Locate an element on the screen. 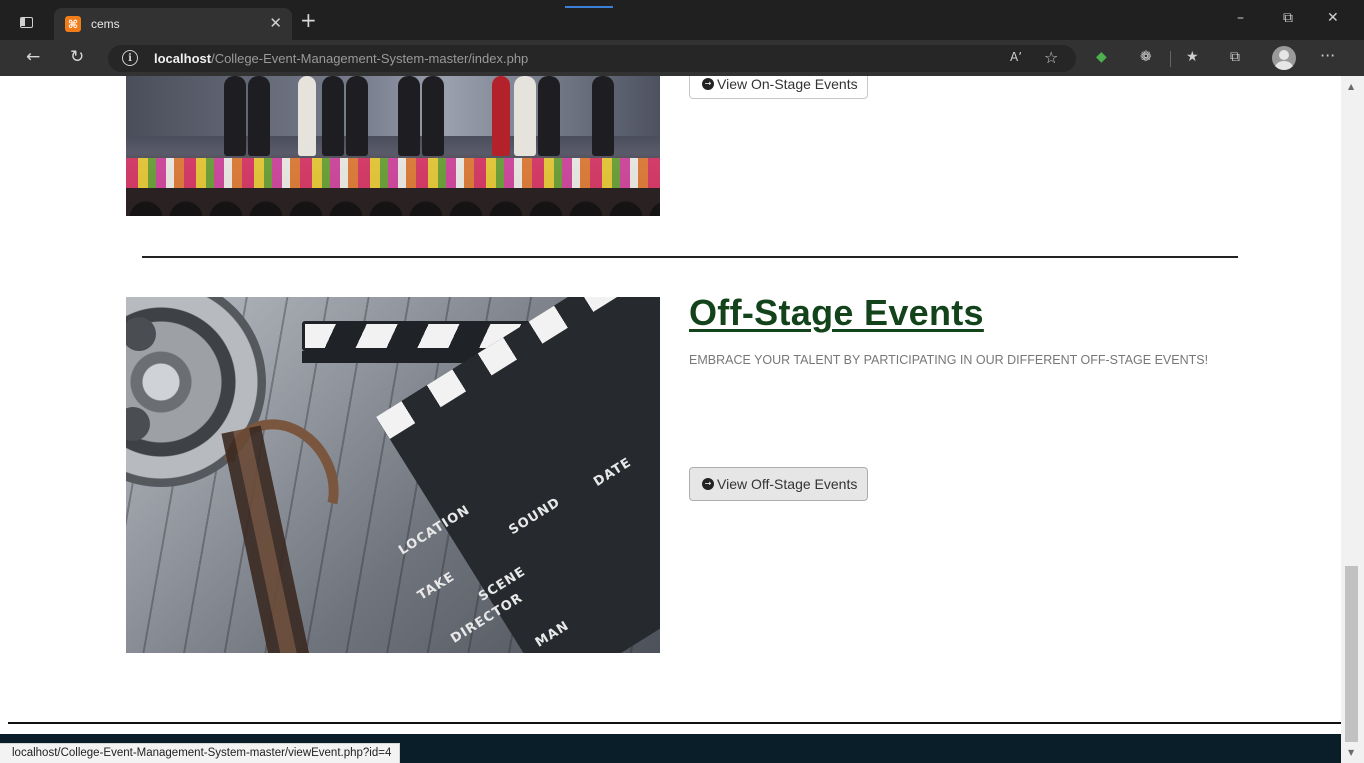  tab-close-icon: ✕ is located at coordinates (275, 23).